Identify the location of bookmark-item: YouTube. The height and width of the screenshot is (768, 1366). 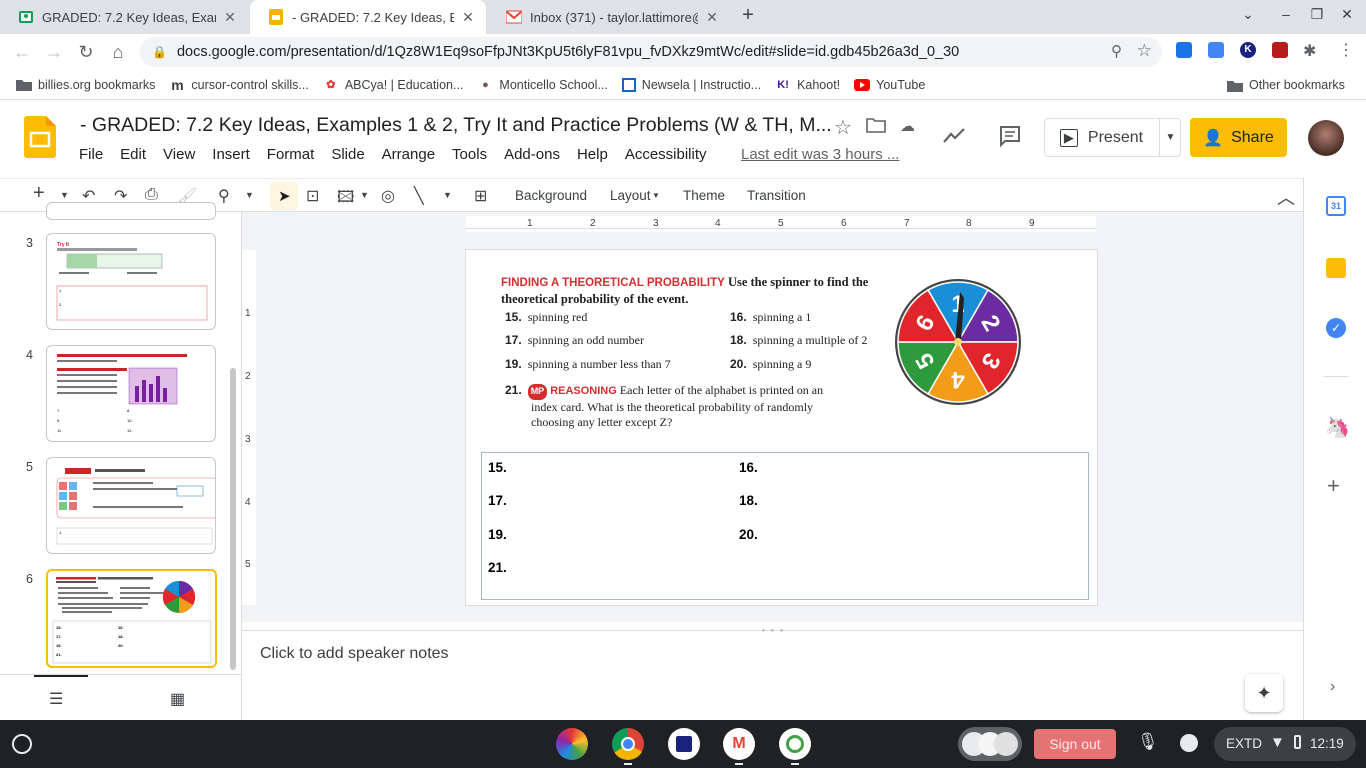
(889, 85).